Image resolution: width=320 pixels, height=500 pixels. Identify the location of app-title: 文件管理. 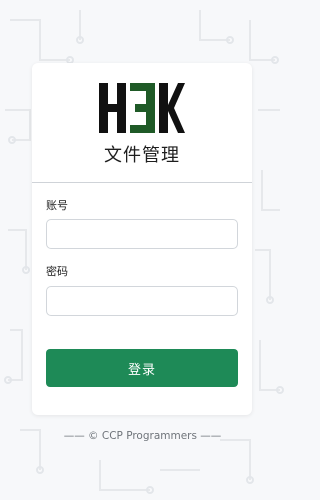
(142, 155).